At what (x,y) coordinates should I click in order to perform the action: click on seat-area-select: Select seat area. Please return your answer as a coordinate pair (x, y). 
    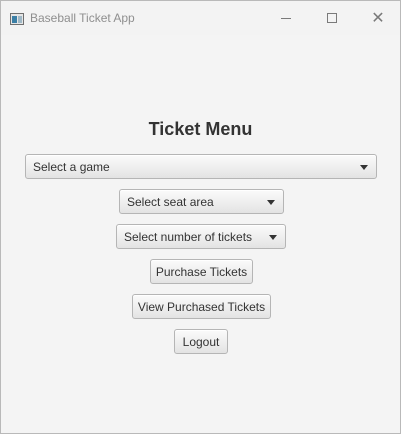
    Looking at the image, I should click on (201, 201).